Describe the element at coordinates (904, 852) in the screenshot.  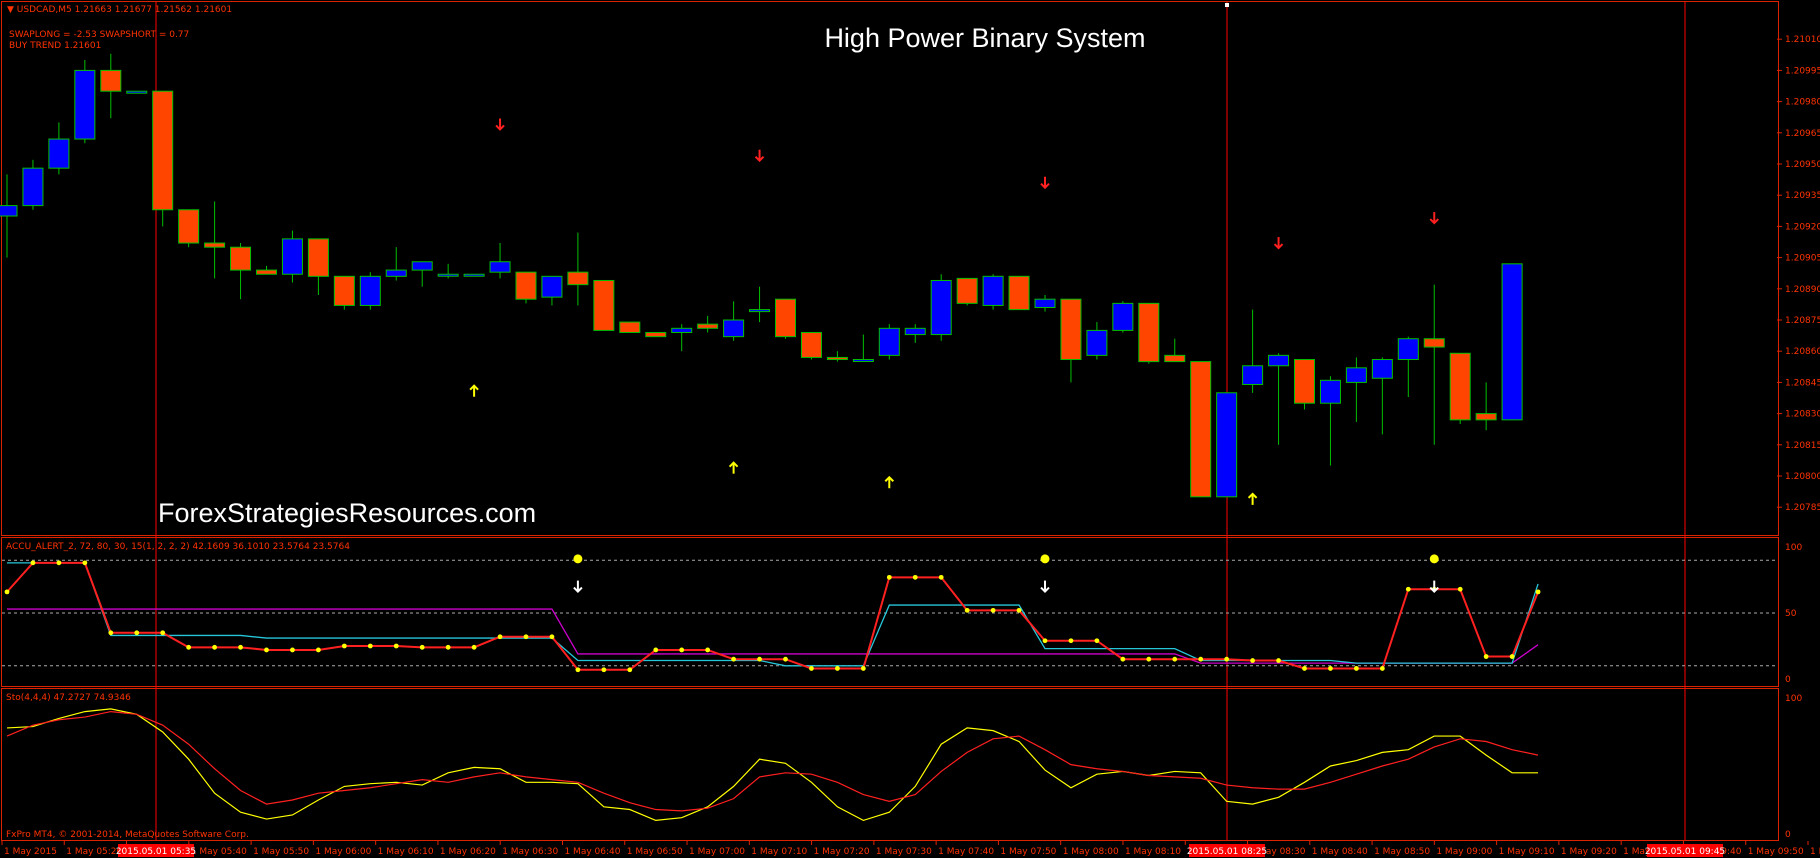
I see `x-tick-label: 1 May 07:30` at that location.